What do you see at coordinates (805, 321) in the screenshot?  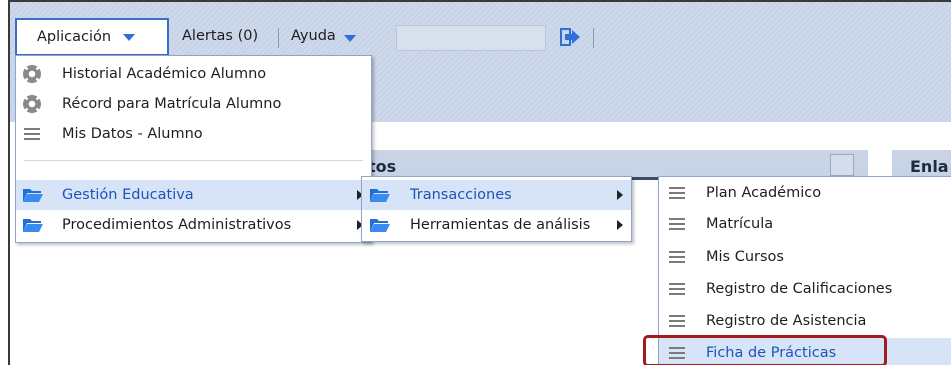 I see `submenu-item-registro-asistencia: Registro de Asistencia` at bounding box center [805, 321].